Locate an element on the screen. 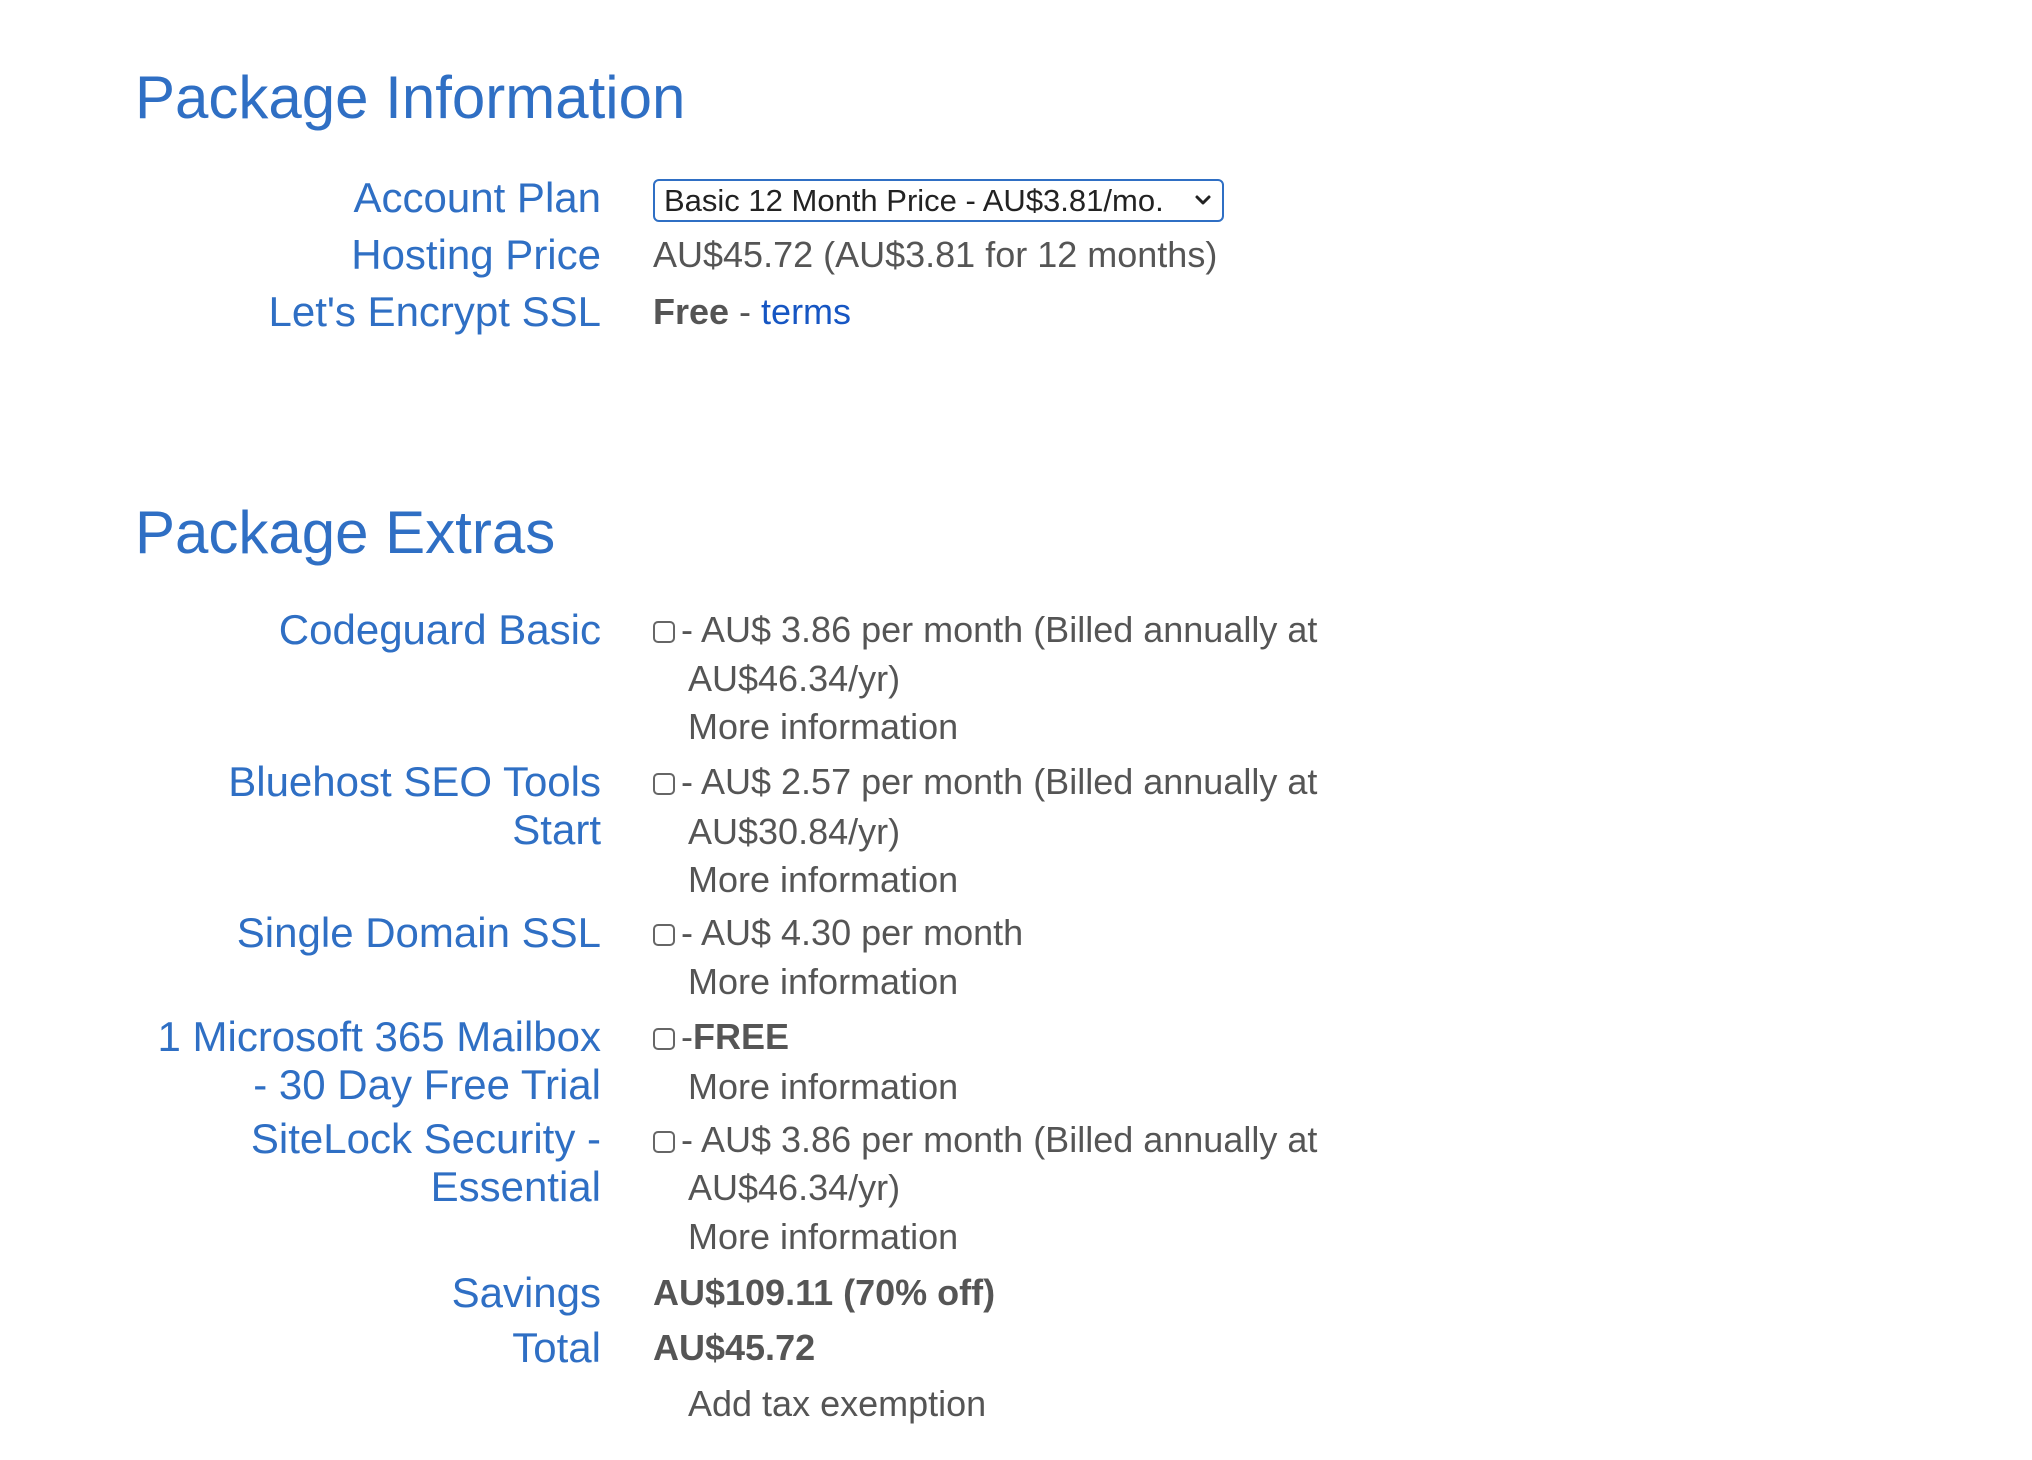 This screenshot has width=2032, height=1460. add-tax-exemption-link: Add tax exemption is located at coordinates (837, 1404).